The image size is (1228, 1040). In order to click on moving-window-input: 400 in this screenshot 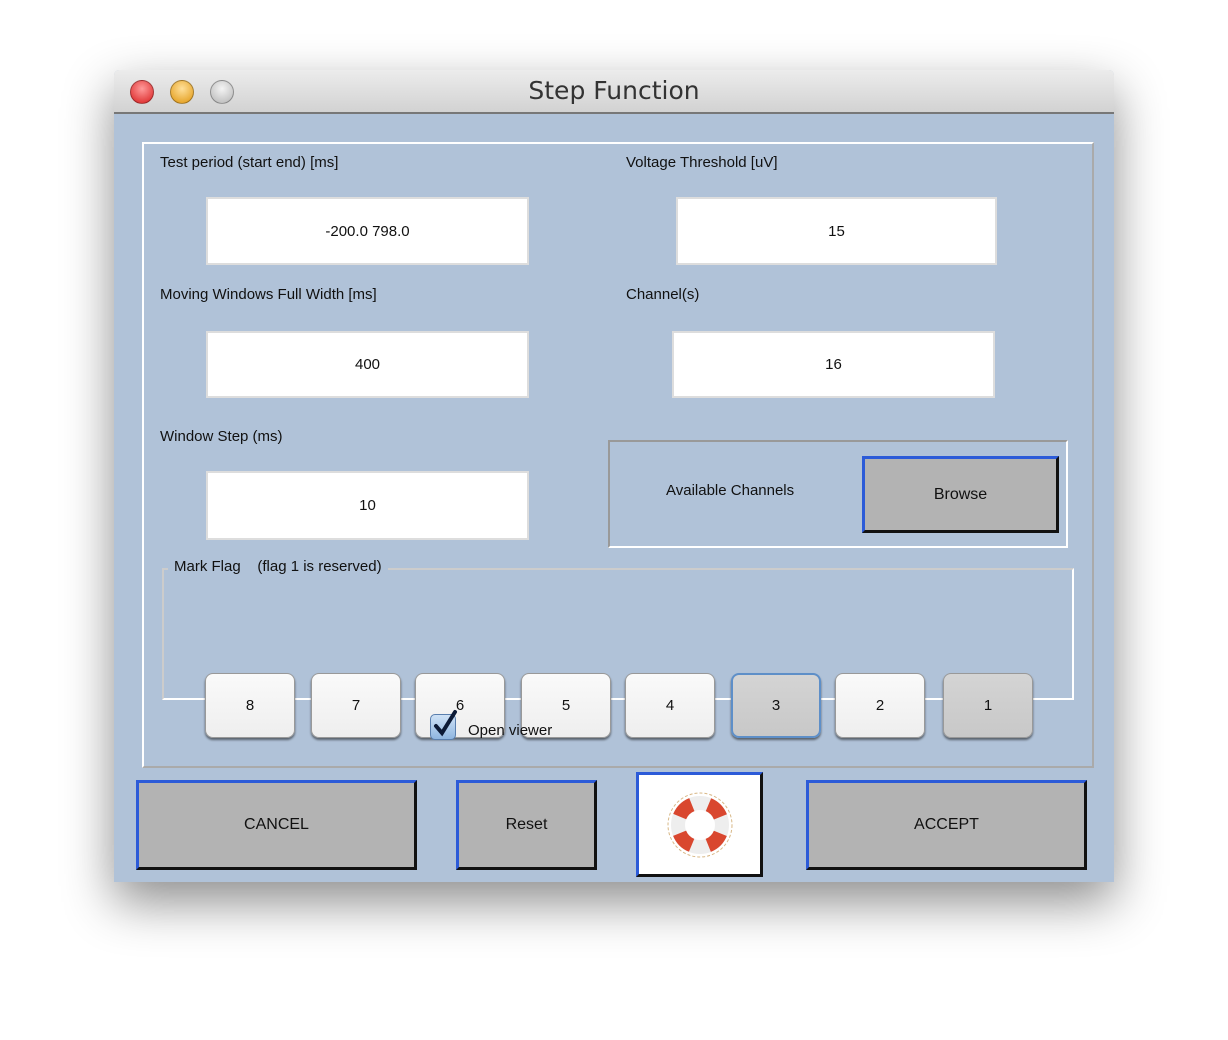, I will do `click(367, 364)`.